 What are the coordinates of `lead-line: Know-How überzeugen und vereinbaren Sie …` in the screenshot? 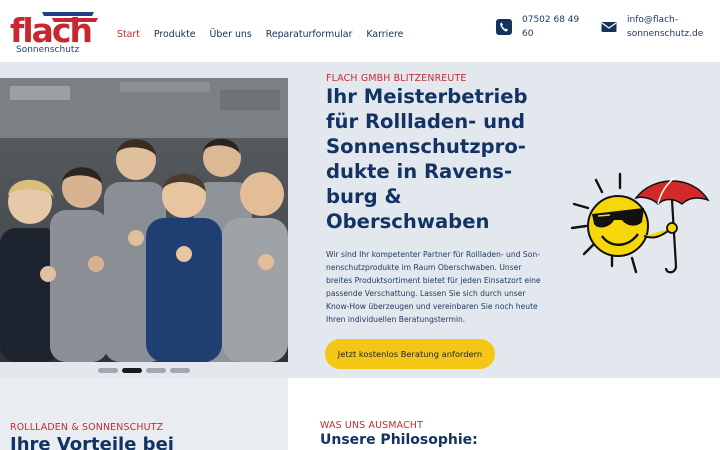 It's located at (432, 306).